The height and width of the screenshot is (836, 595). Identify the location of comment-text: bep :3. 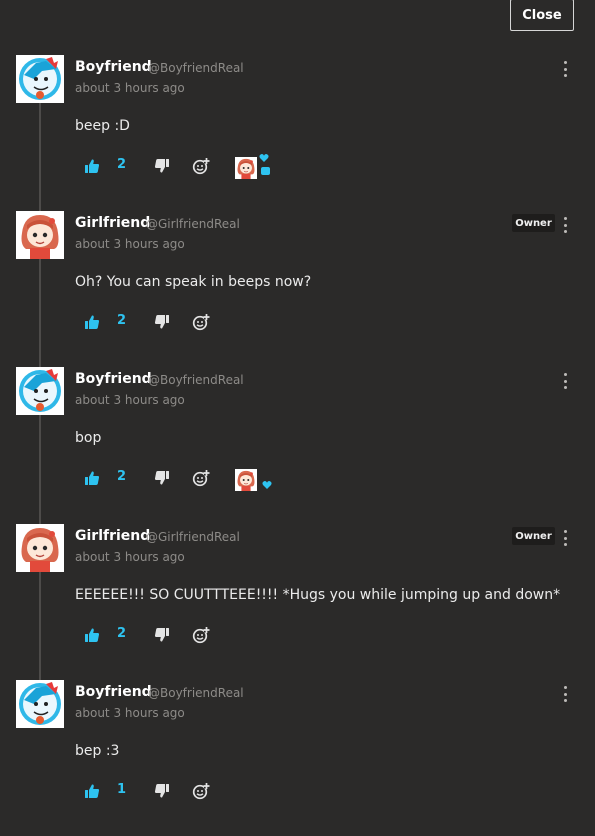
(97, 751).